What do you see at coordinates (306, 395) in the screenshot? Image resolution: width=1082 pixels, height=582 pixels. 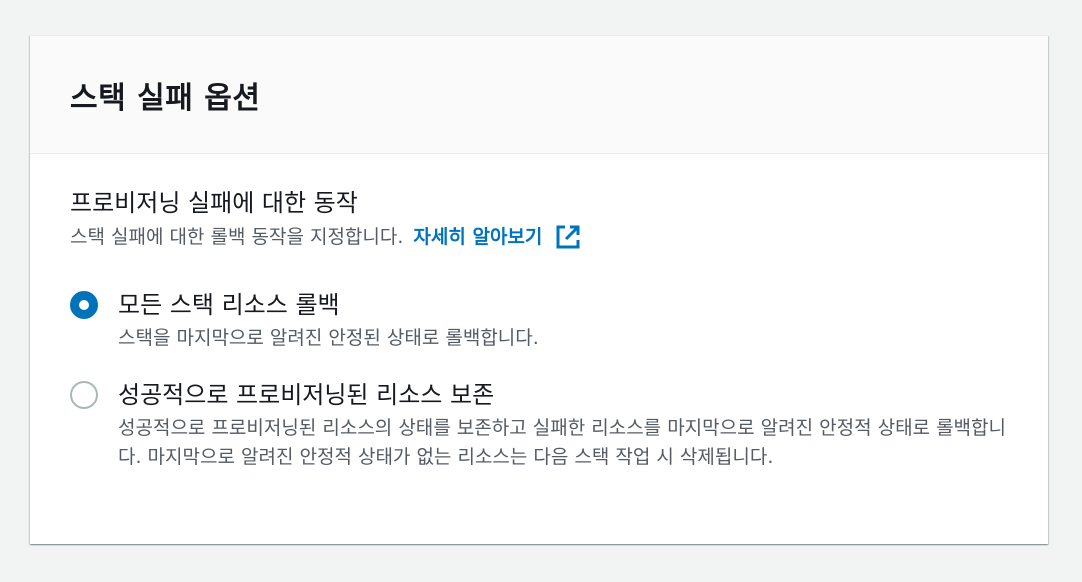 I see `radio-option-label: 성공적으로 프로비저닝된 리소스 보존` at bounding box center [306, 395].